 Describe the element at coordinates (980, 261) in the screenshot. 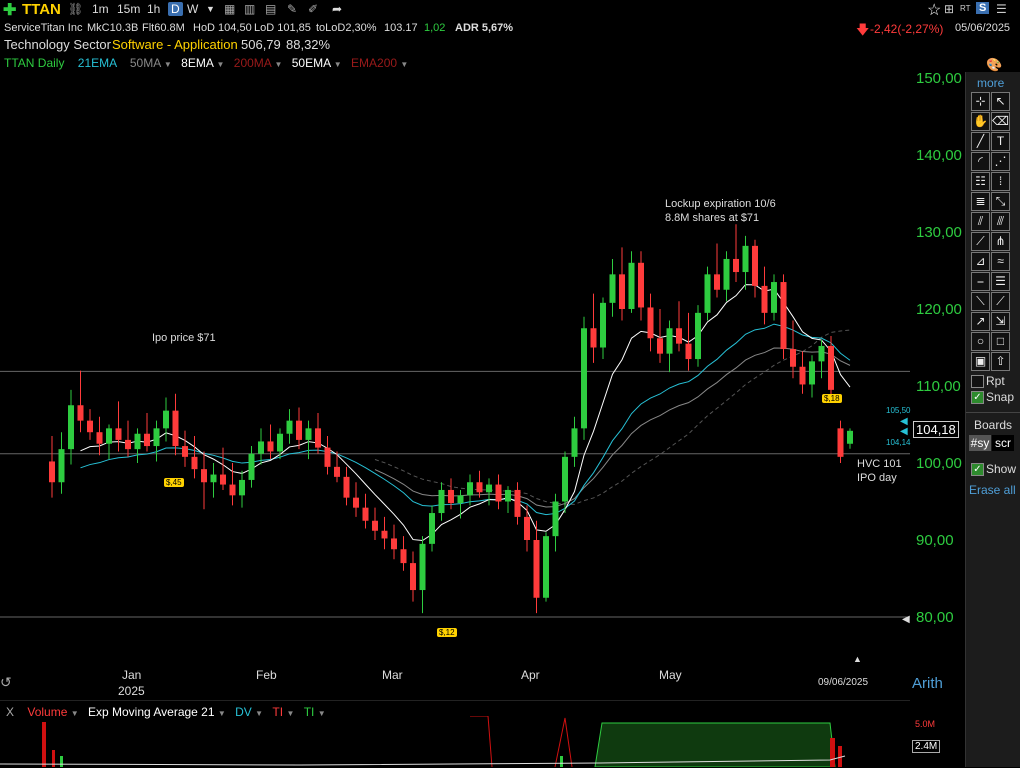

I see `gann-icon: ⊿` at that location.